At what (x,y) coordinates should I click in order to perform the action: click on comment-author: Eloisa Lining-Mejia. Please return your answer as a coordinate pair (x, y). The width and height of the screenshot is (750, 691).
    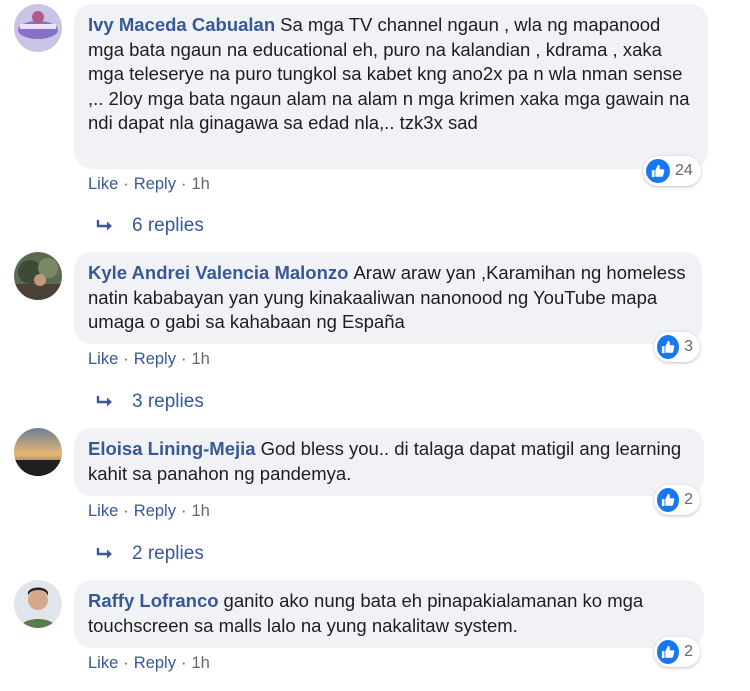
    Looking at the image, I should click on (172, 448).